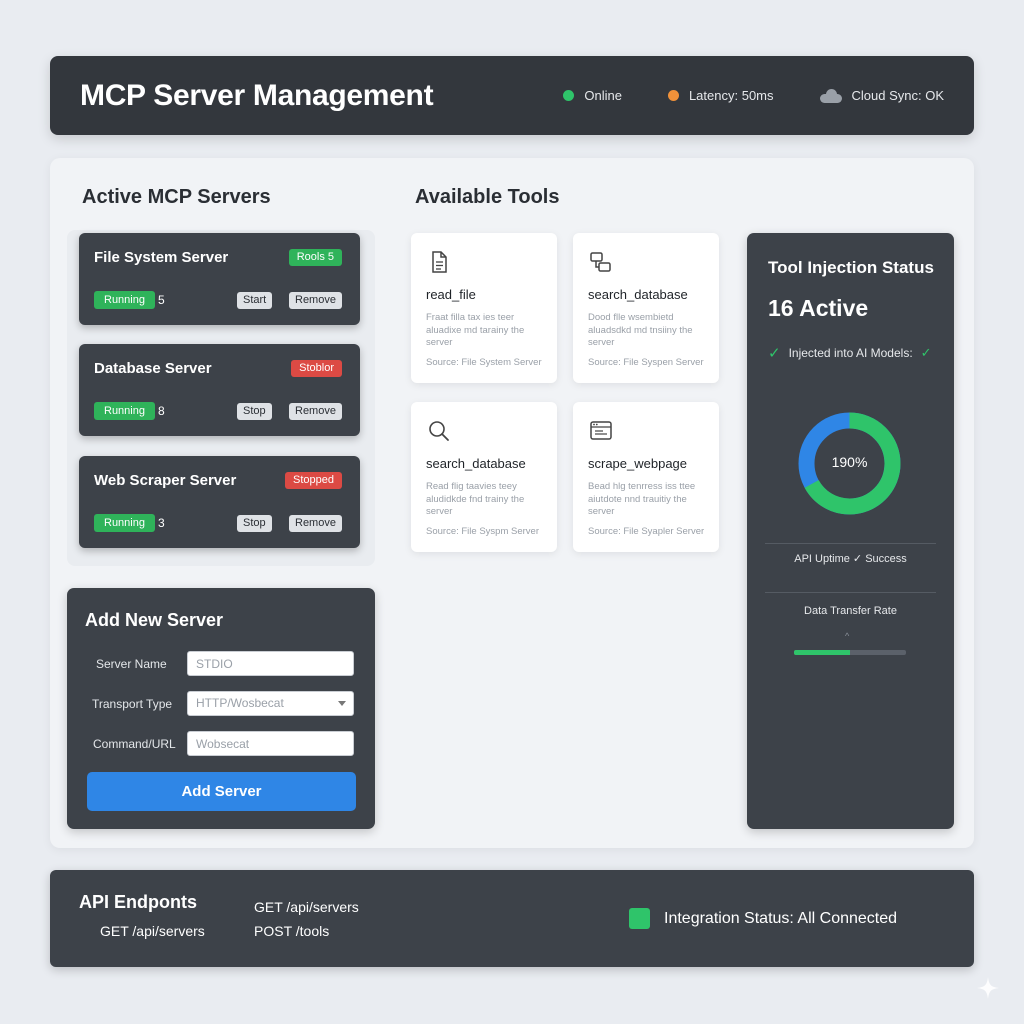  I want to click on server-name-label: Server Name, so click(131, 664).